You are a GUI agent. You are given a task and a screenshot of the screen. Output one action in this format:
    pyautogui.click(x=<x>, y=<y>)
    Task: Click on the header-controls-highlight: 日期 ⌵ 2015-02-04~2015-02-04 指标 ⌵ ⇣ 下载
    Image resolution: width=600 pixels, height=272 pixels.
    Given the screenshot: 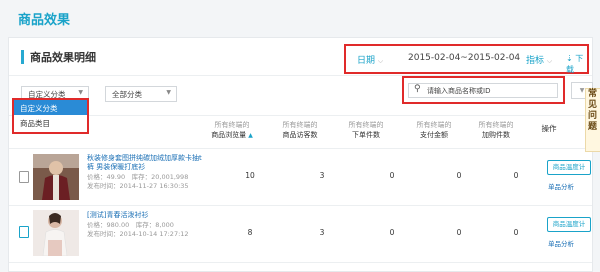 What is the action you would take?
    pyautogui.click(x=466, y=59)
    